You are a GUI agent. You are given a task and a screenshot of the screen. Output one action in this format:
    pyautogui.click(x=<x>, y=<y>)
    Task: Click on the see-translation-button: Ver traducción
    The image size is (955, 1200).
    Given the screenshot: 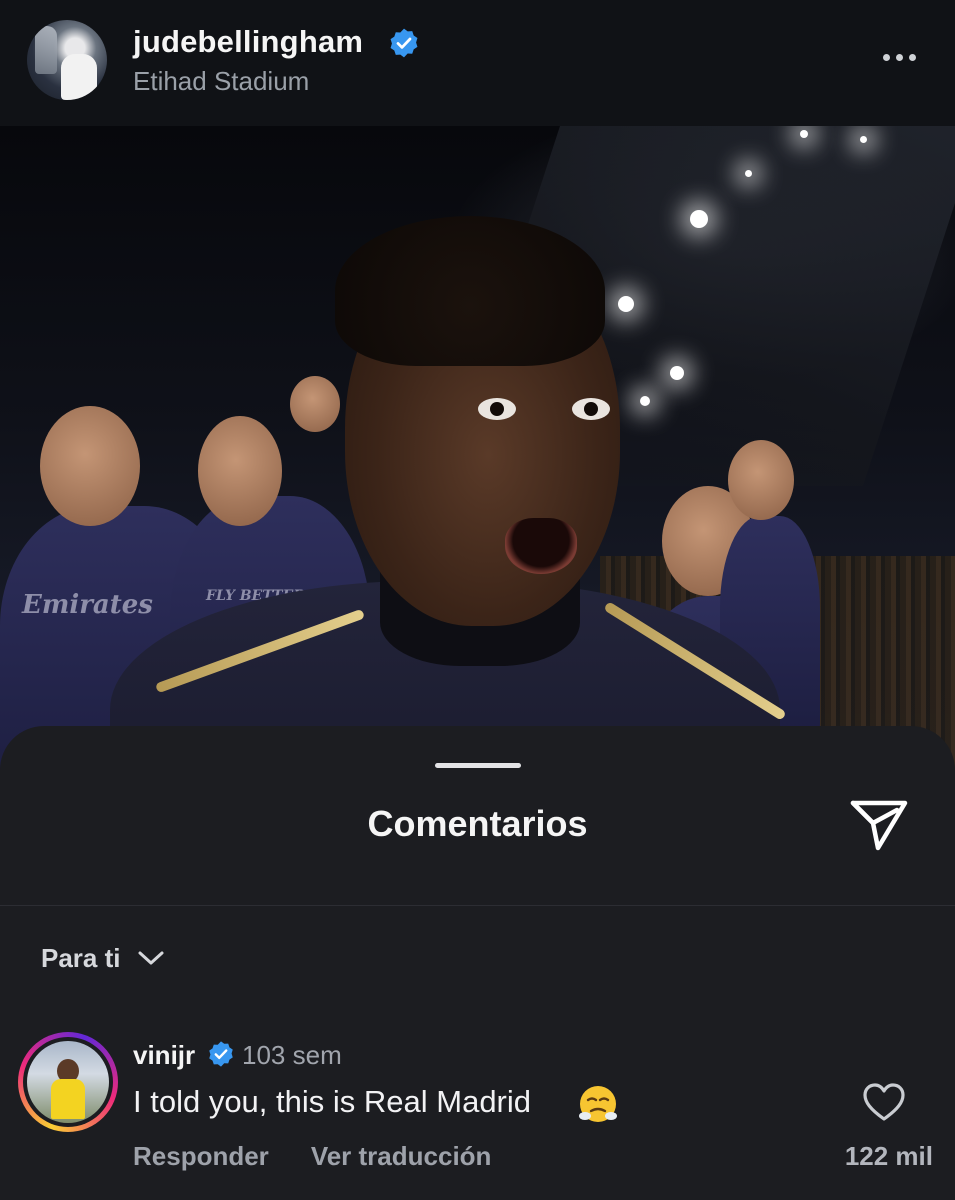 What is the action you would take?
    pyautogui.click(x=401, y=1156)
    